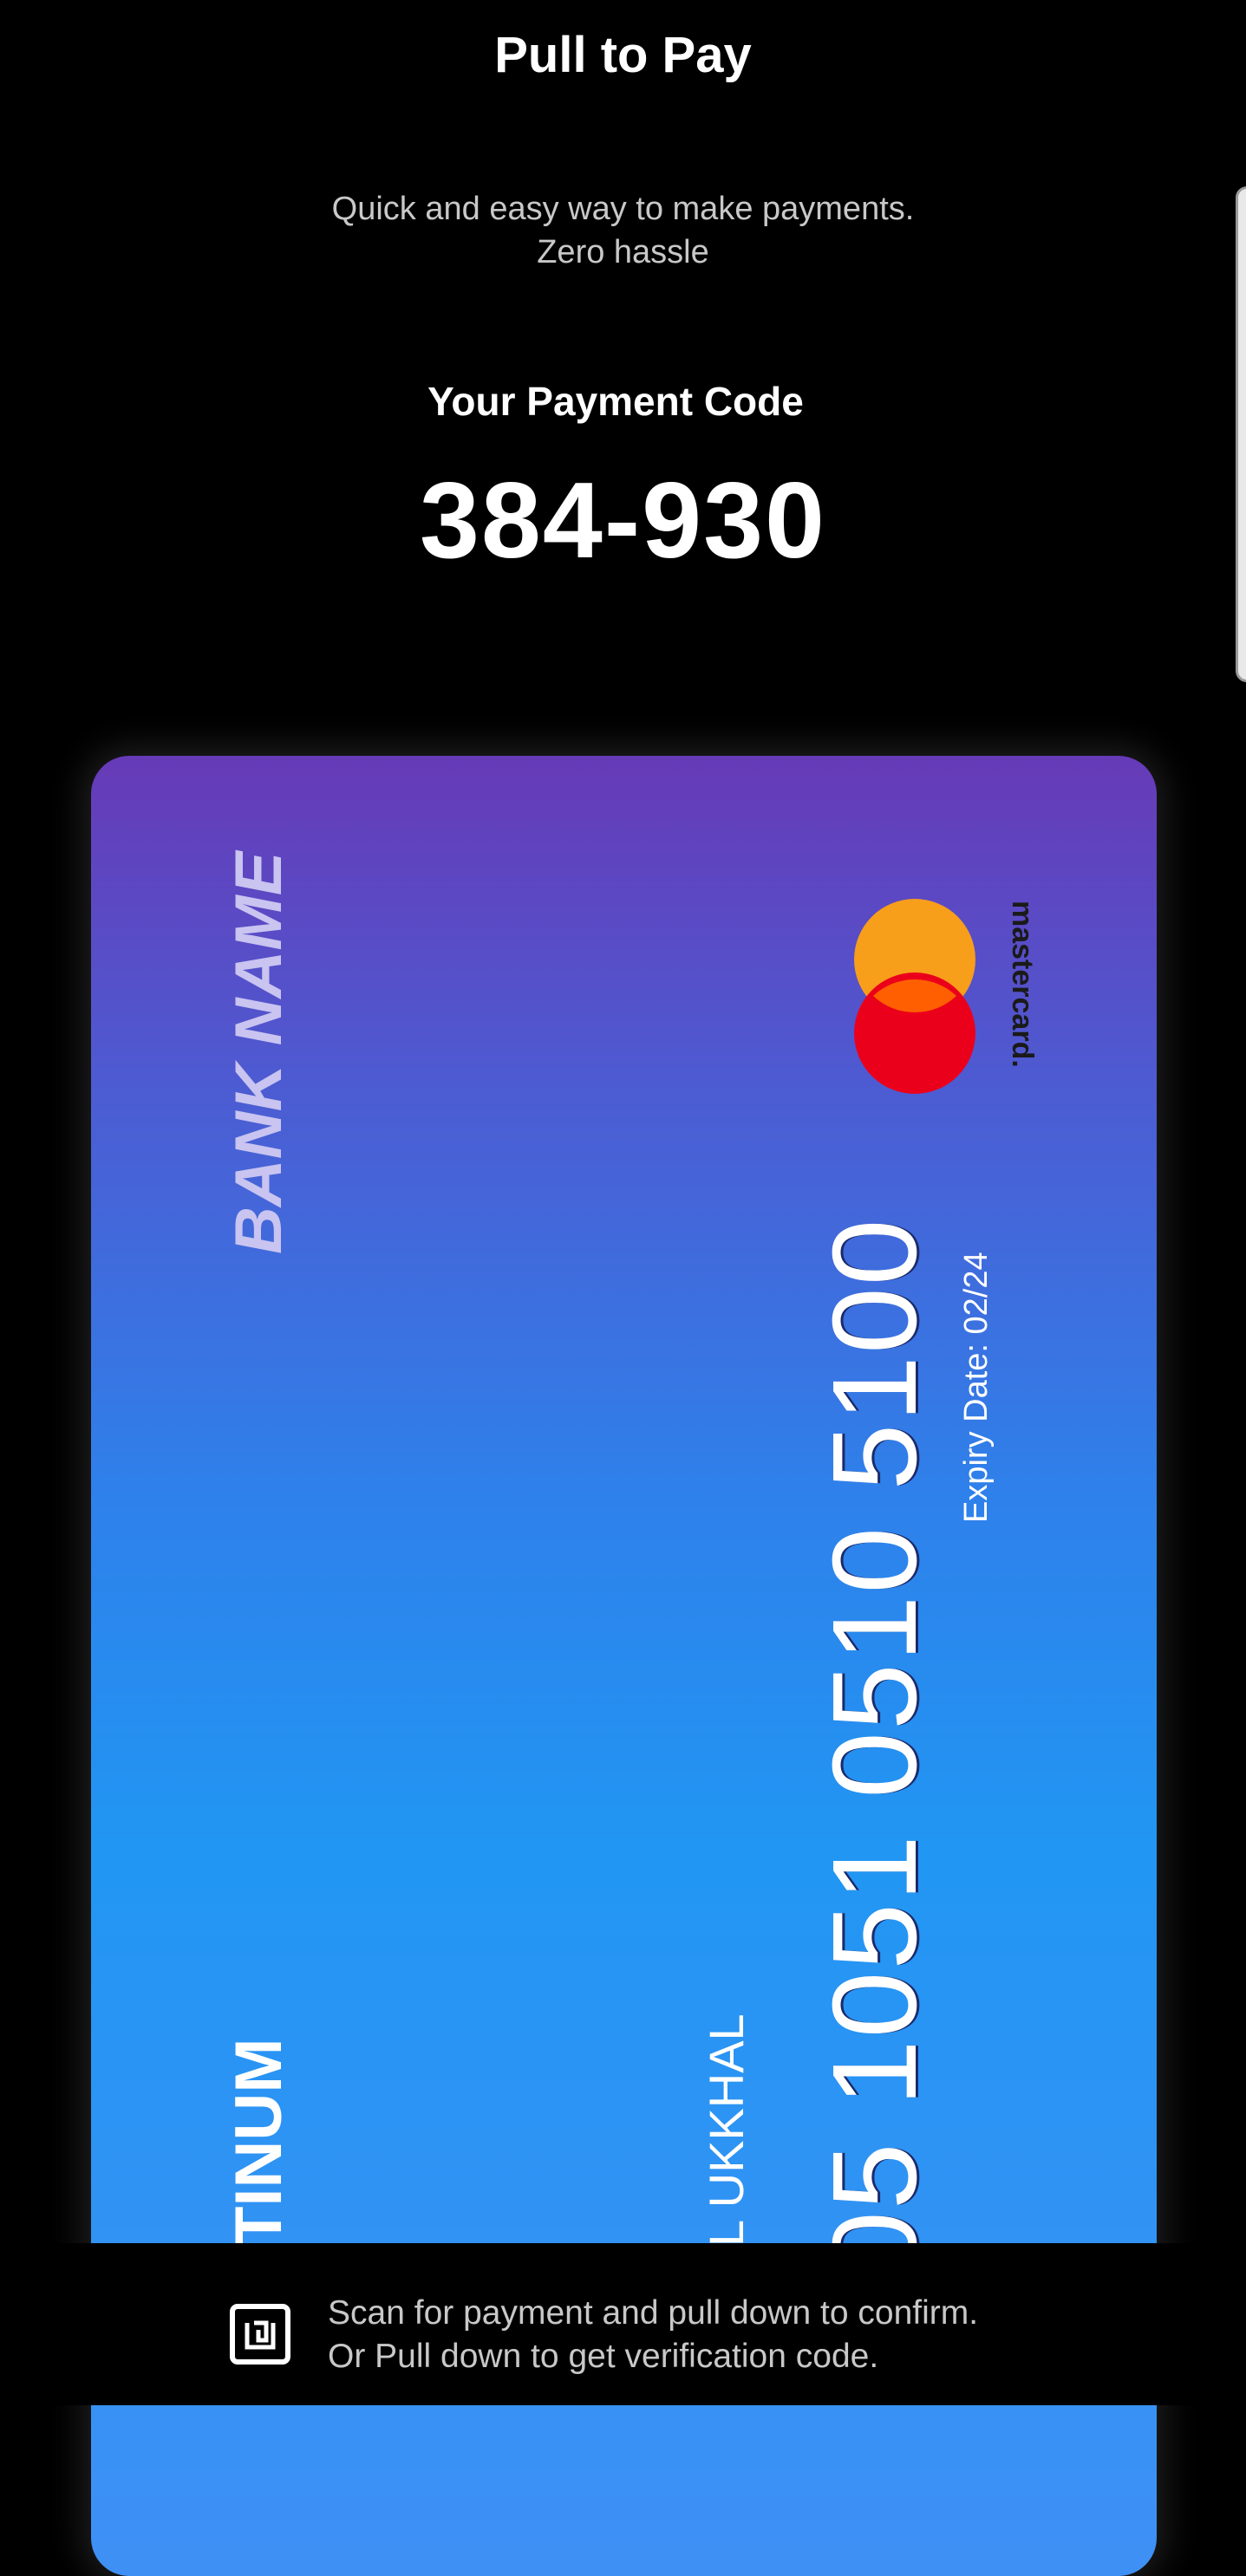 This screenshot has height=2576, width=1246. Describe the element at coordinates (623, 209) in the screenshot. I see `subtitle-line-1: Quick and easy way to make payments.` at that location.